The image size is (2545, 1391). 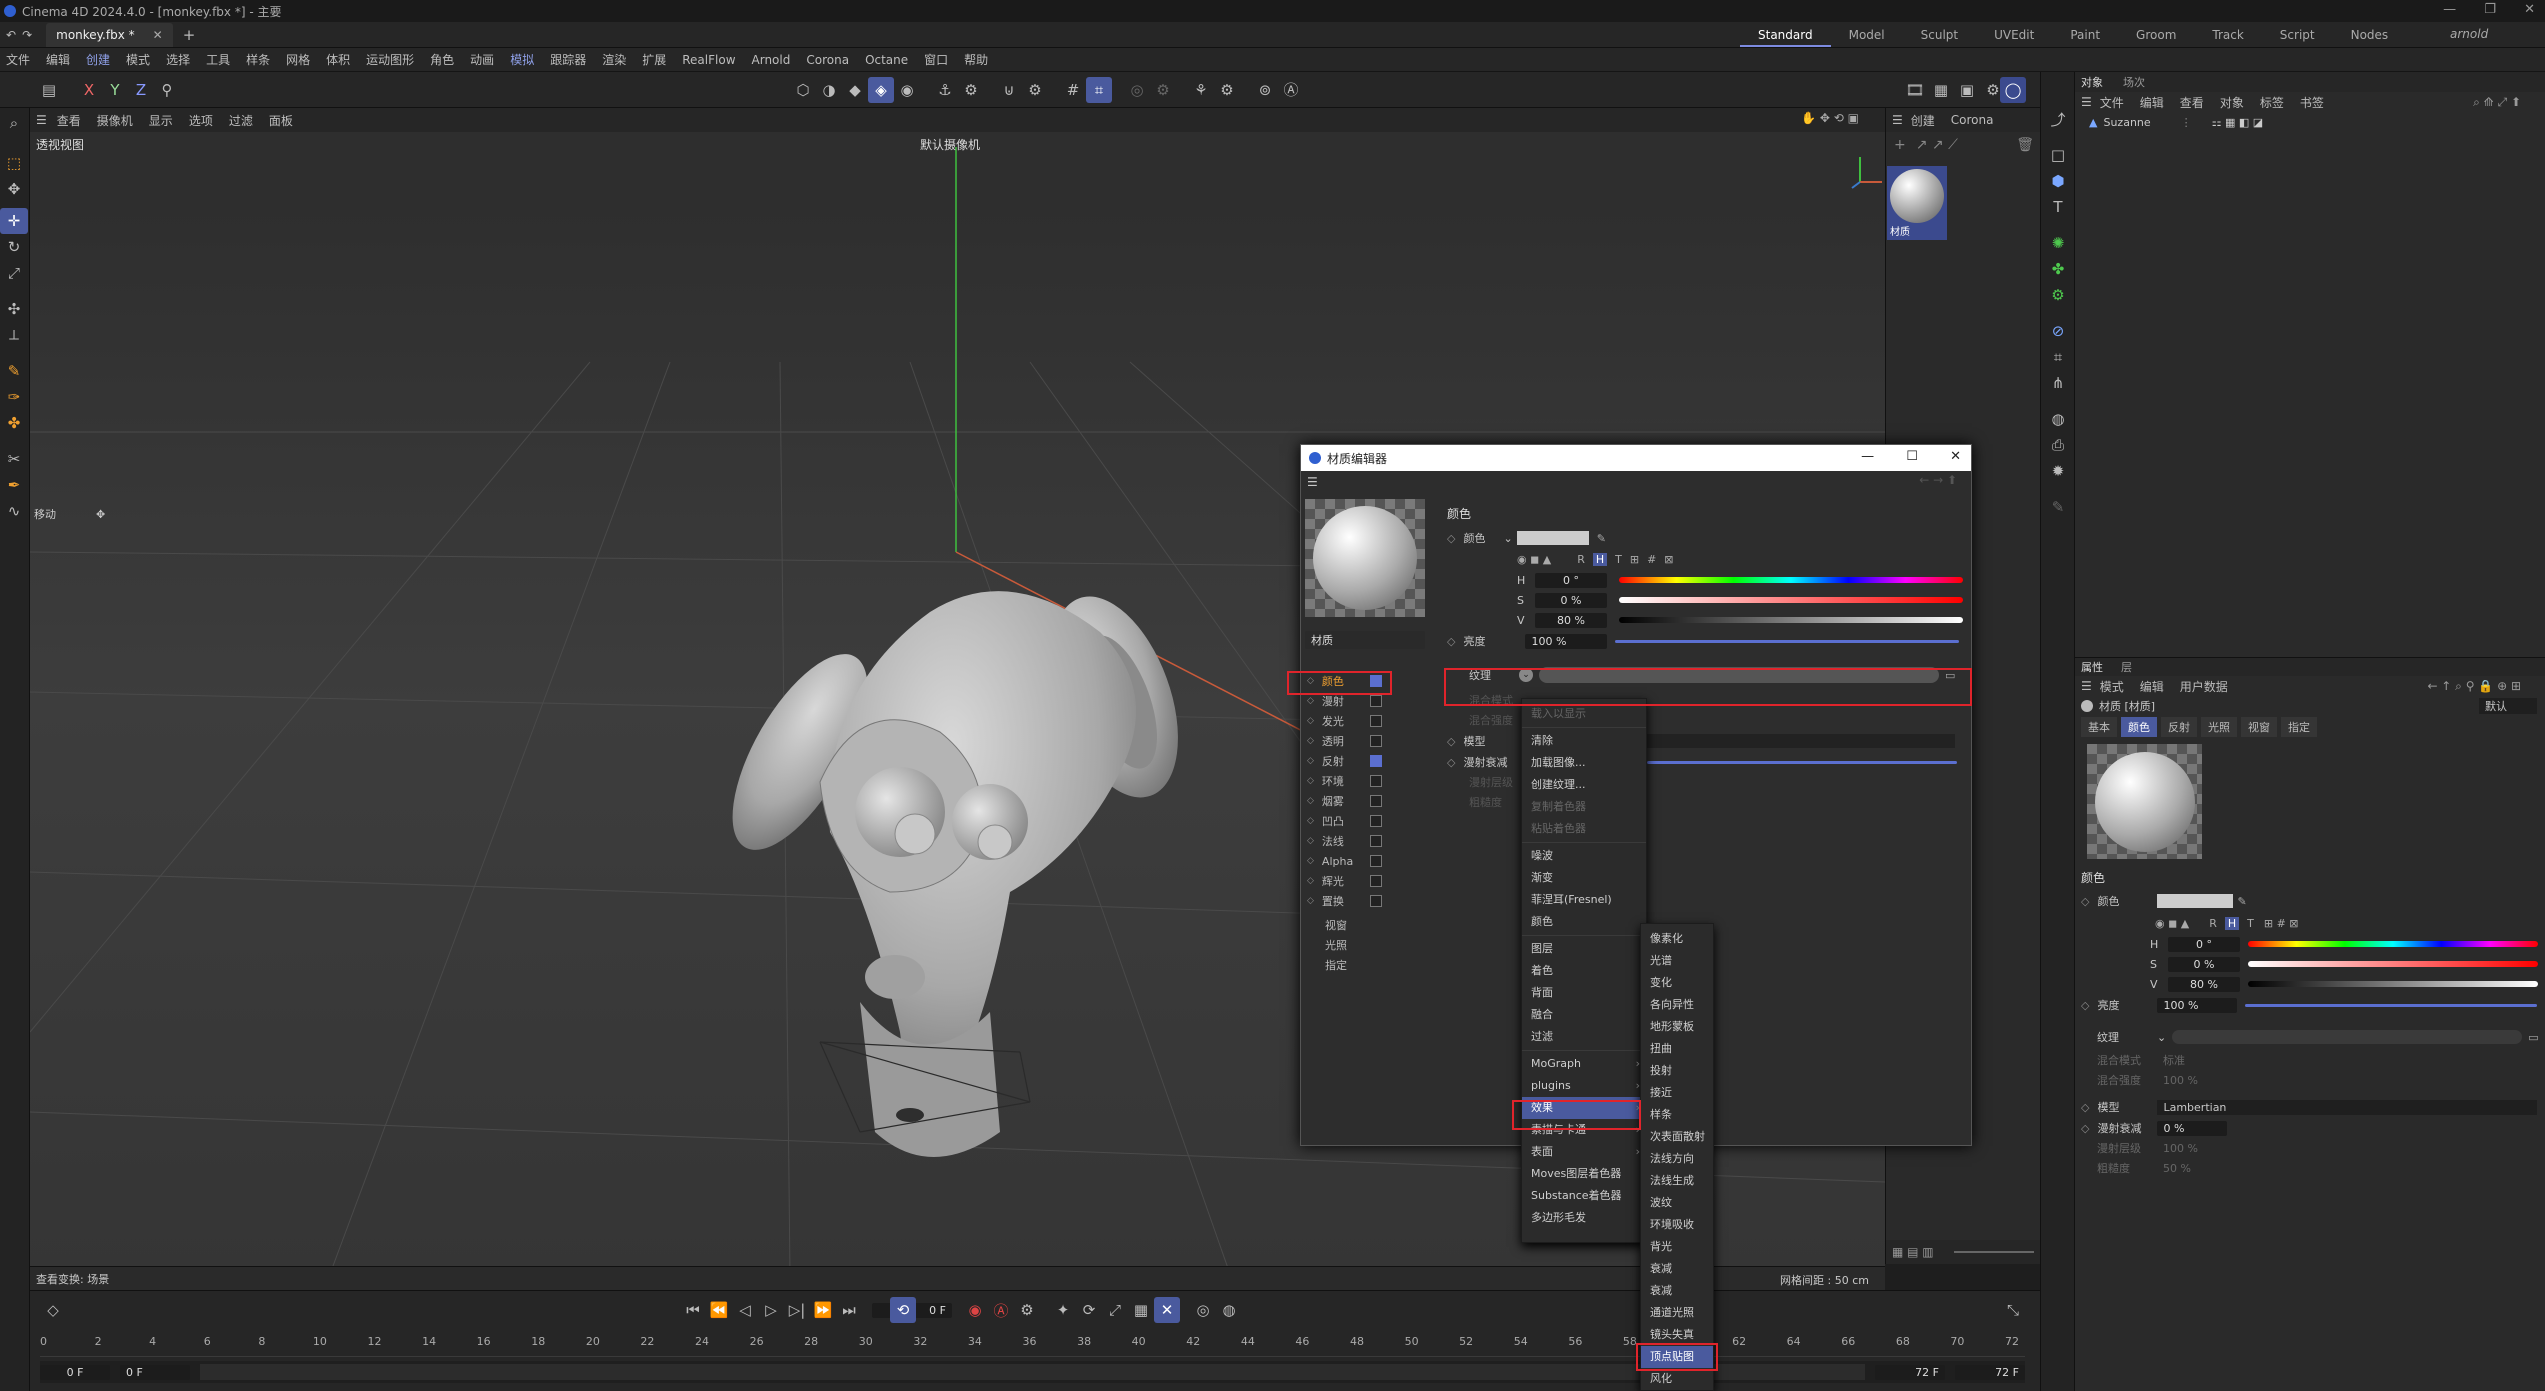 What do you see at coordinates (298, 59) in the screenshot?
I see `menu-item-7: 网格` at bounding box center [298, 59].